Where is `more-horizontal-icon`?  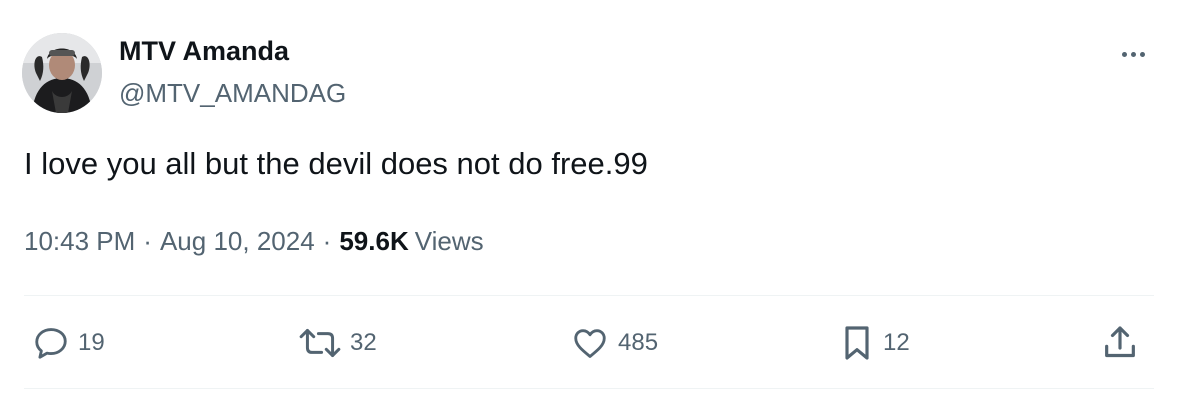
more-horizontal-icon is located at coordinates (1124, 54).